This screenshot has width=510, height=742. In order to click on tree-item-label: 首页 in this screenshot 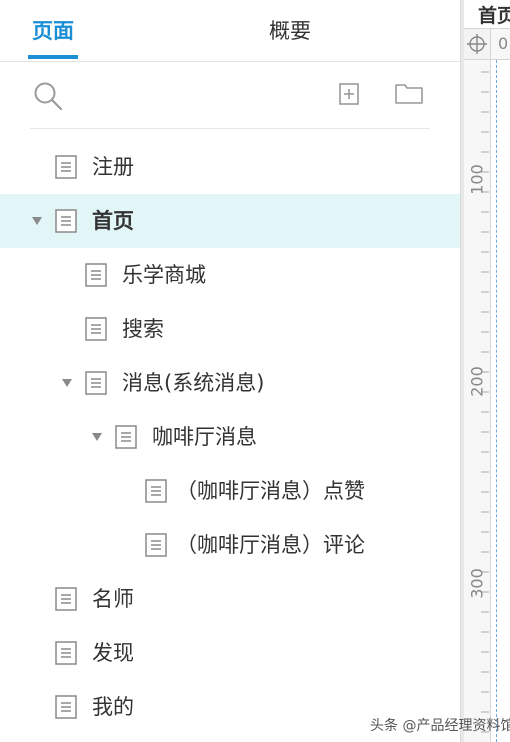, I will do `click(113, 221)`.